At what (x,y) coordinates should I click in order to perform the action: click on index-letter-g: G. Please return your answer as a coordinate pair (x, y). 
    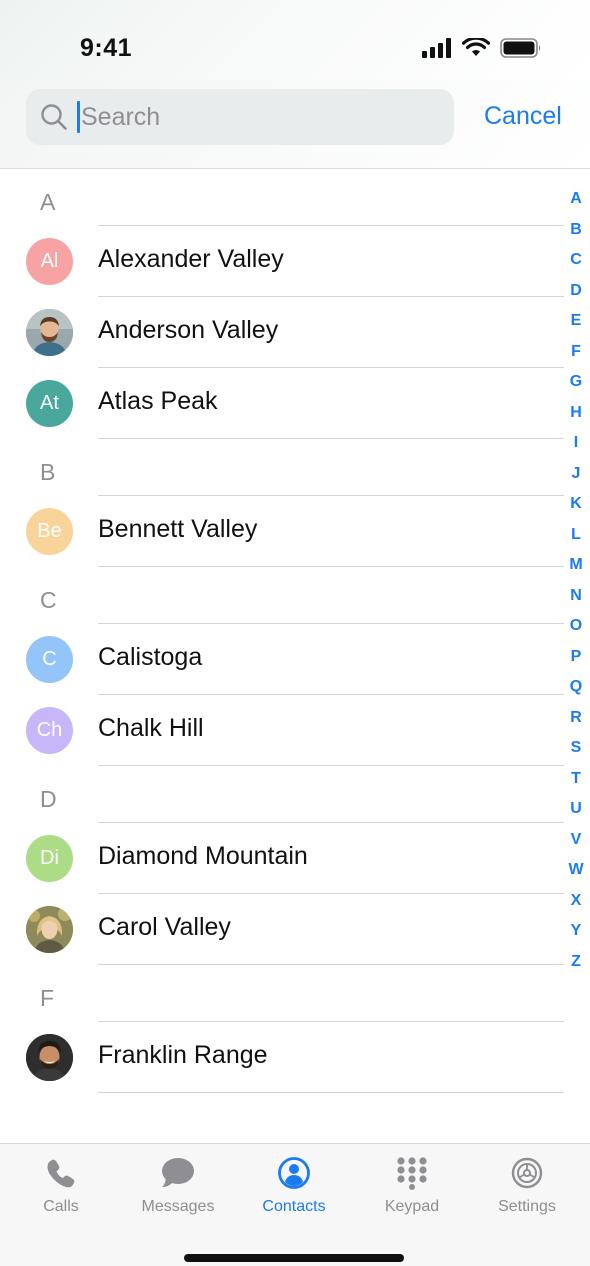
    Looking at the image, I should click on (575, 386).